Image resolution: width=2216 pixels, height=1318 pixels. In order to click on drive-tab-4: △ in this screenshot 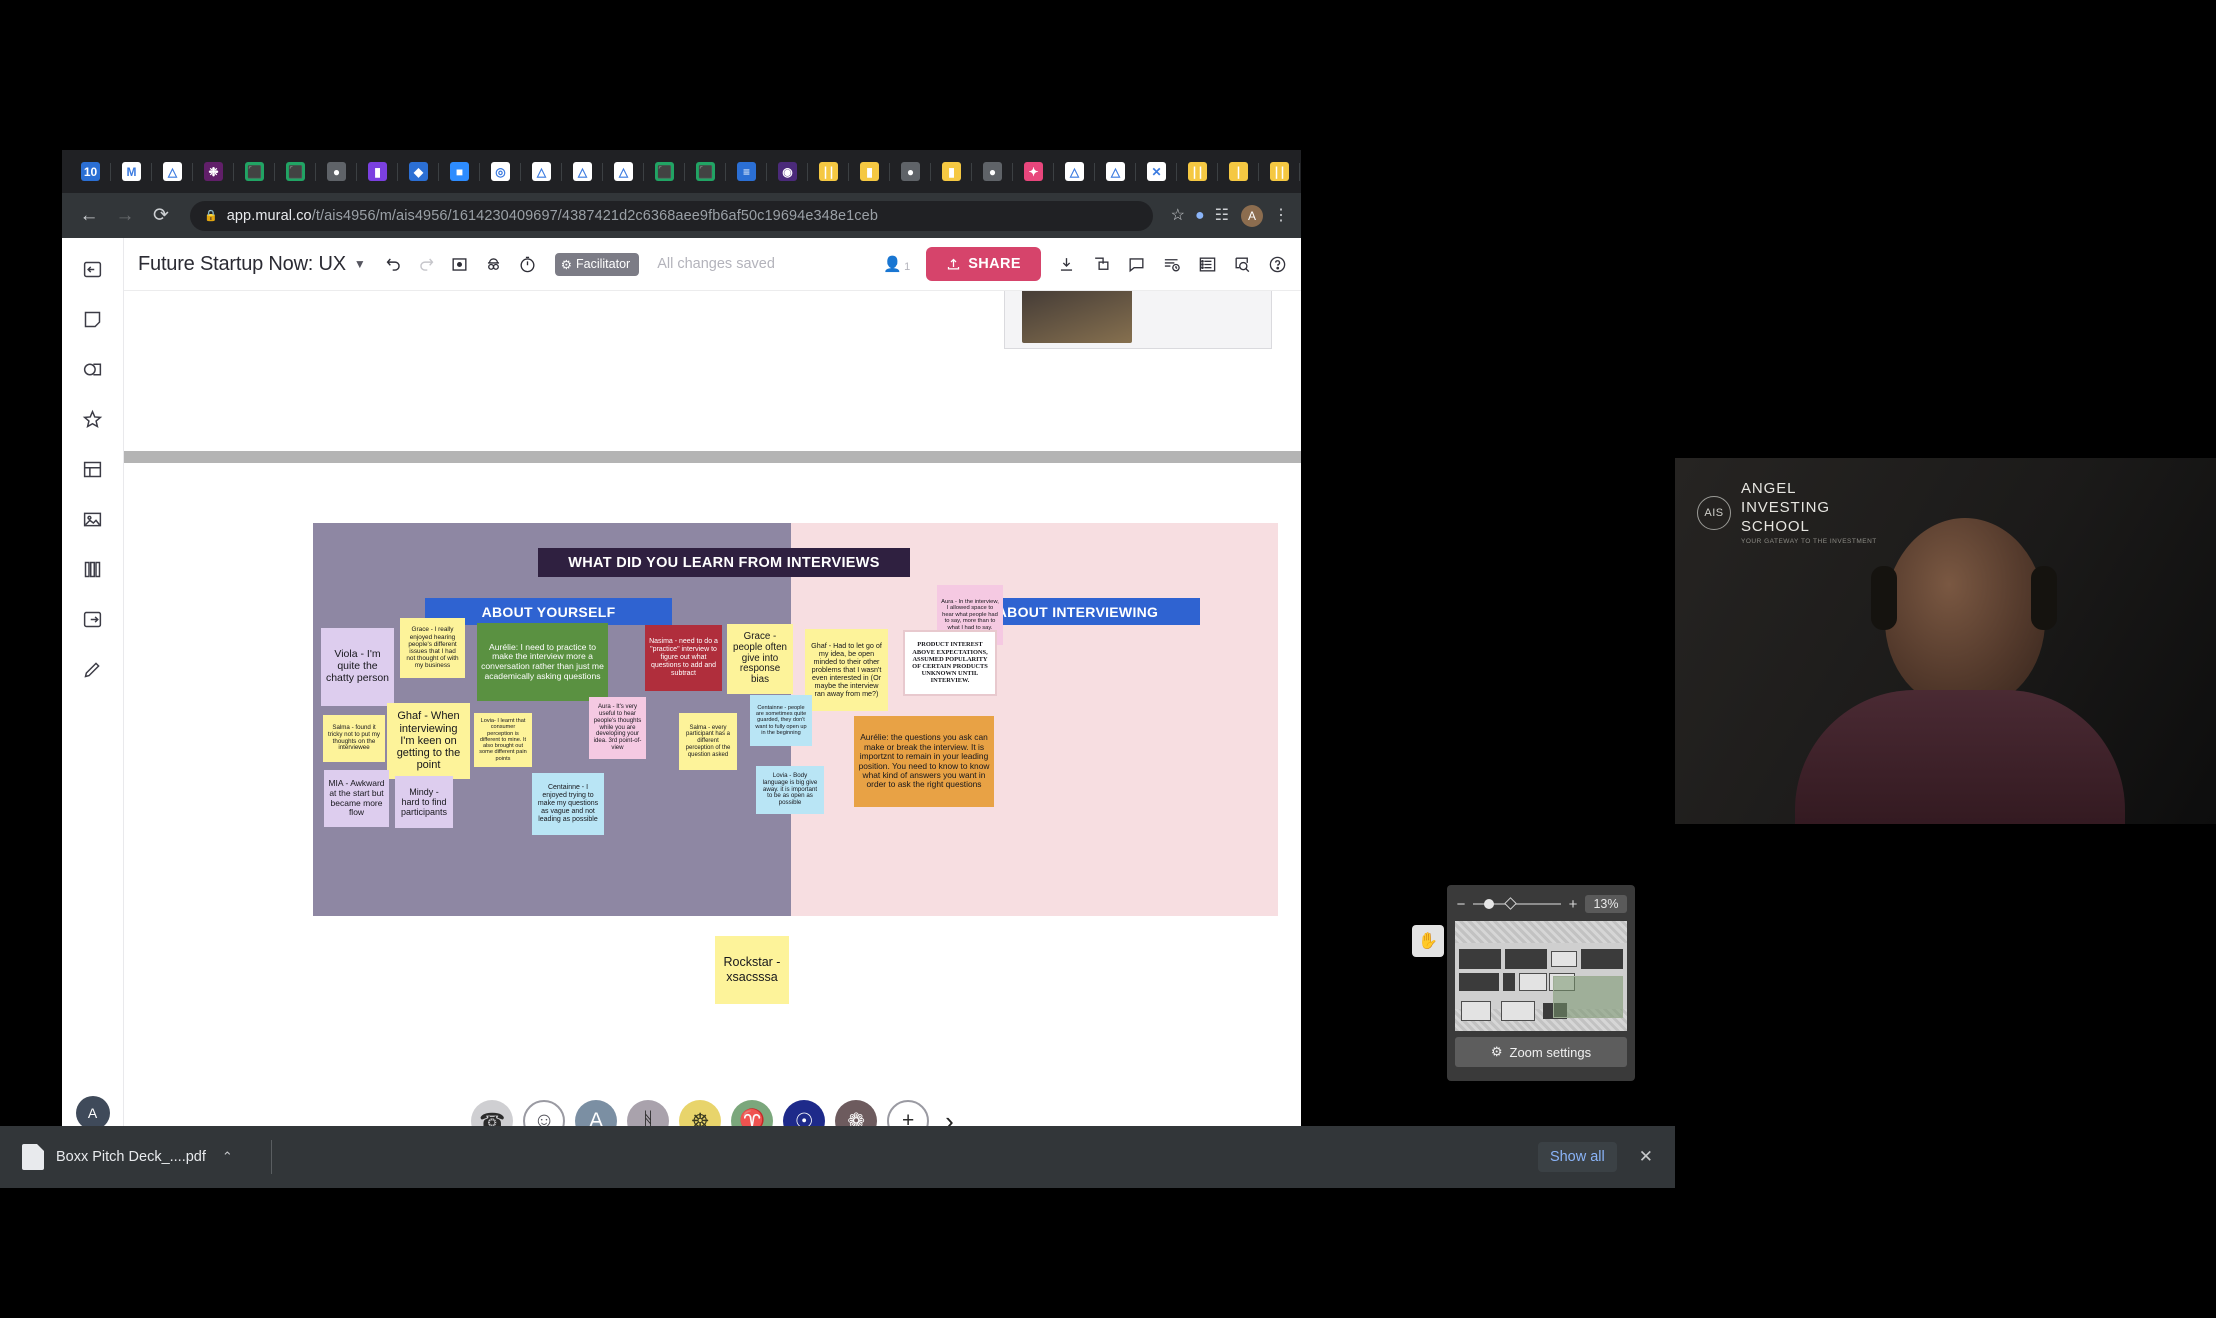, I will do `click(582, 172)`.